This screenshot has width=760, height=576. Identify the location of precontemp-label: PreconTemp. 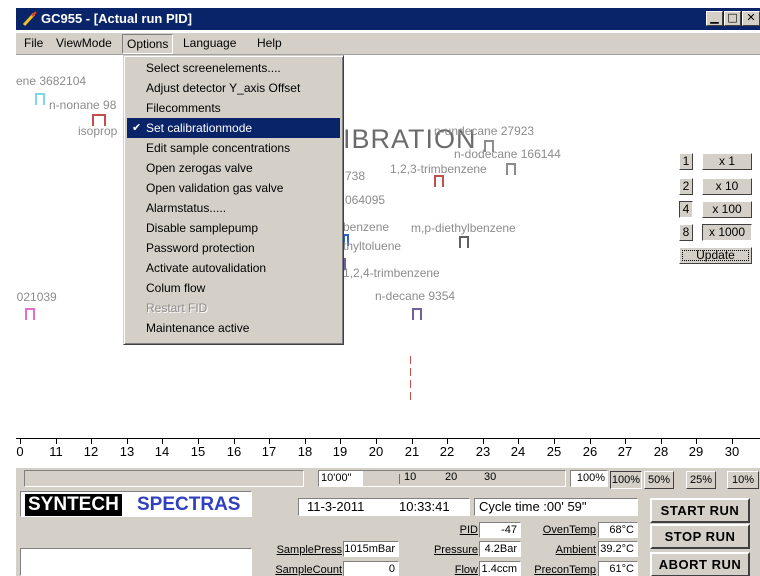
(565, 570).